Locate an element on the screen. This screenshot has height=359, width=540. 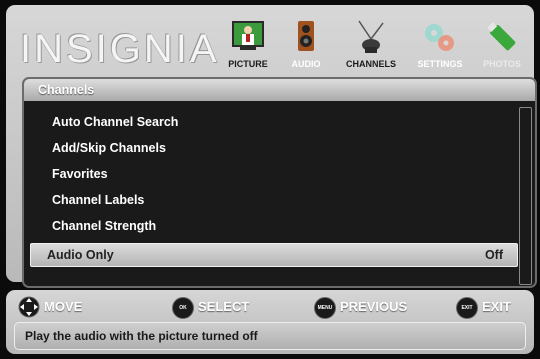
menu-item-label: Favorites is located at coordinates (80, 174).